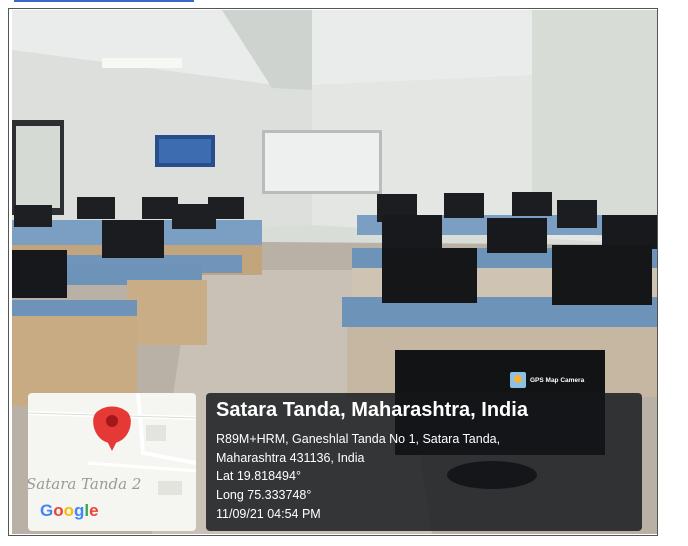 This screenshot has width=688, height=546. What do you see at coordinates (104, 1) in the screenshot?
I see `top-link-underline` at bounding box center [104, 1].